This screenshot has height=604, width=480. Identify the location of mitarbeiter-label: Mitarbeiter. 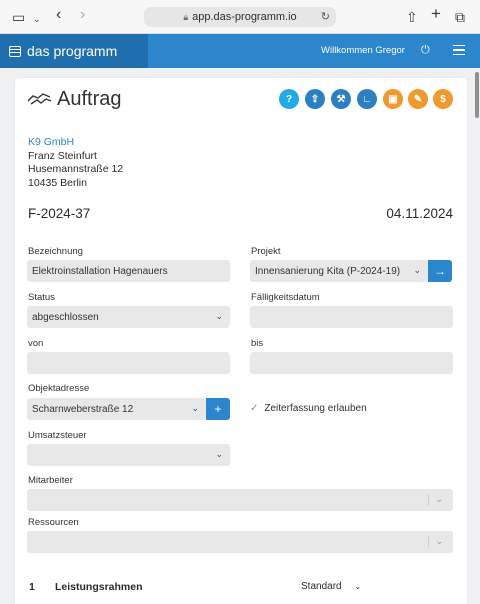
(50, 480).